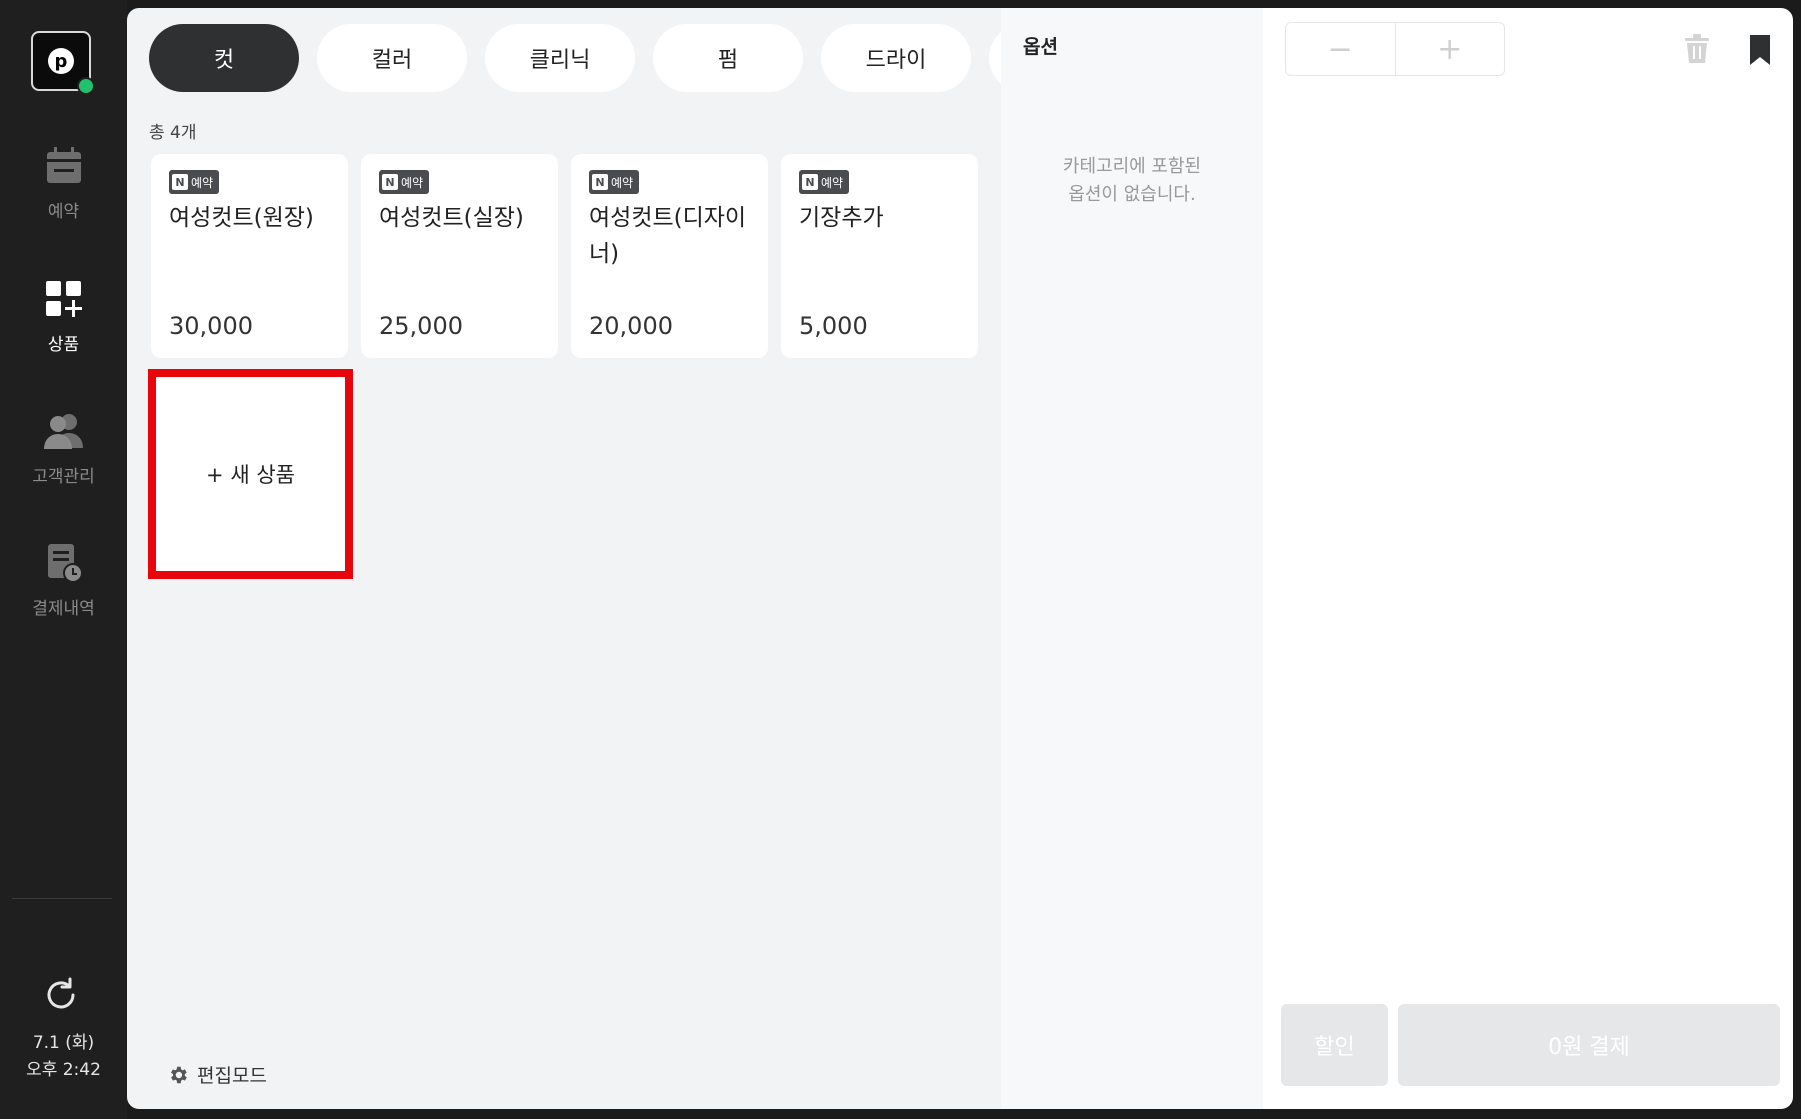 Image resolution: width=1801 pixels, height=1119 pixels. I want to click on options-empty-message: 카테고리에 포함된 옵션이 없습니다., so click(1132, 181).